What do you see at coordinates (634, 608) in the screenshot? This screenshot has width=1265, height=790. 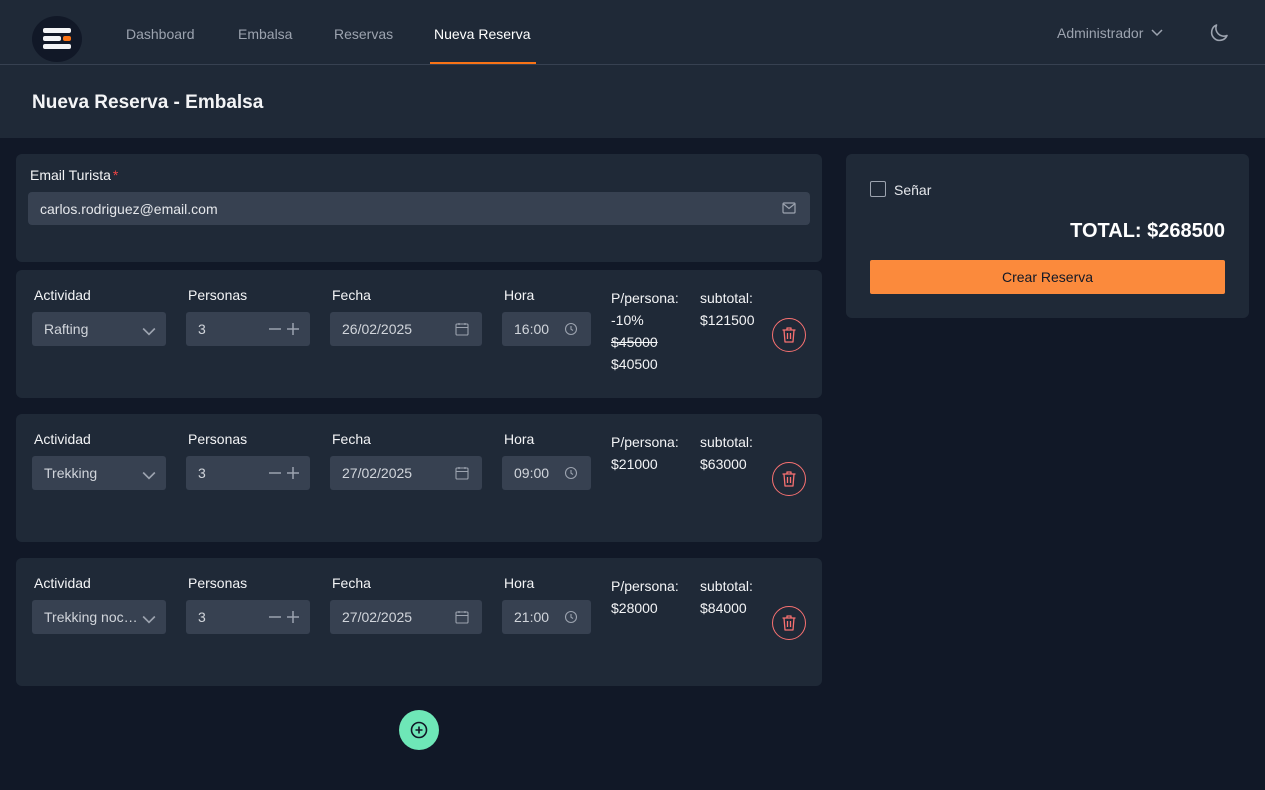 I see `price-value: $28000` at bounding box center [634, 608].